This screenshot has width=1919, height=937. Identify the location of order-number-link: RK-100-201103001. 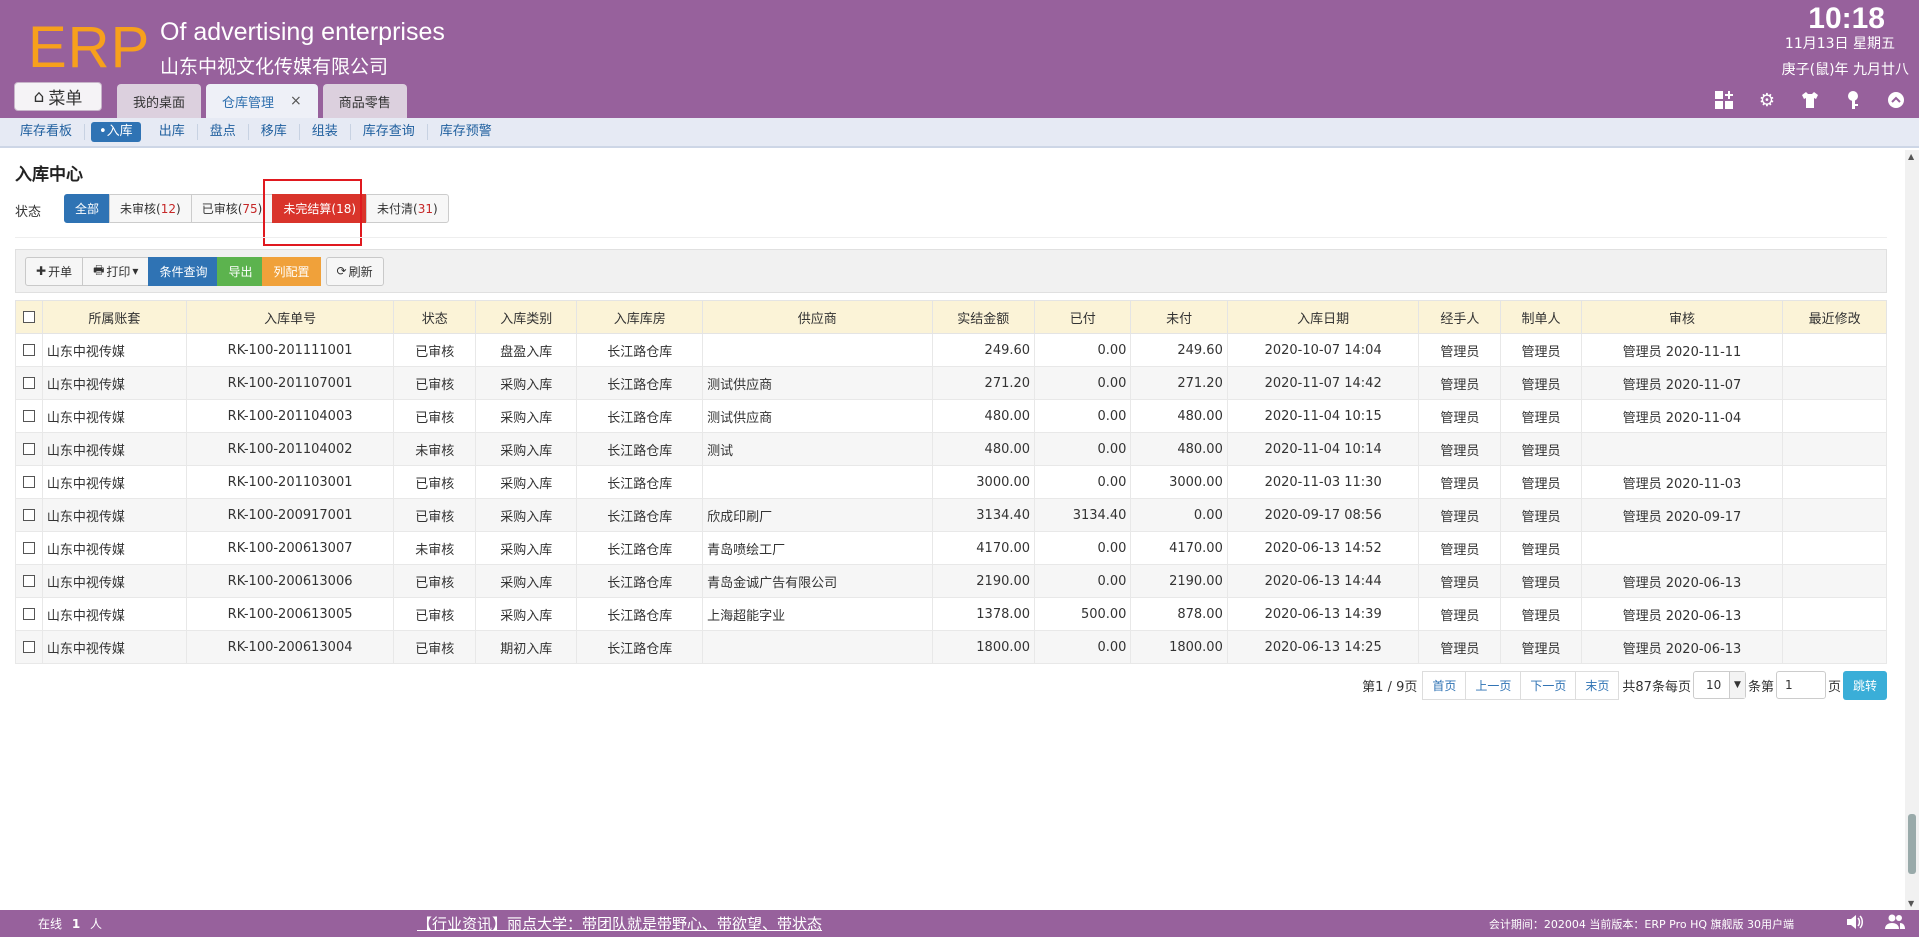
(290, 482).